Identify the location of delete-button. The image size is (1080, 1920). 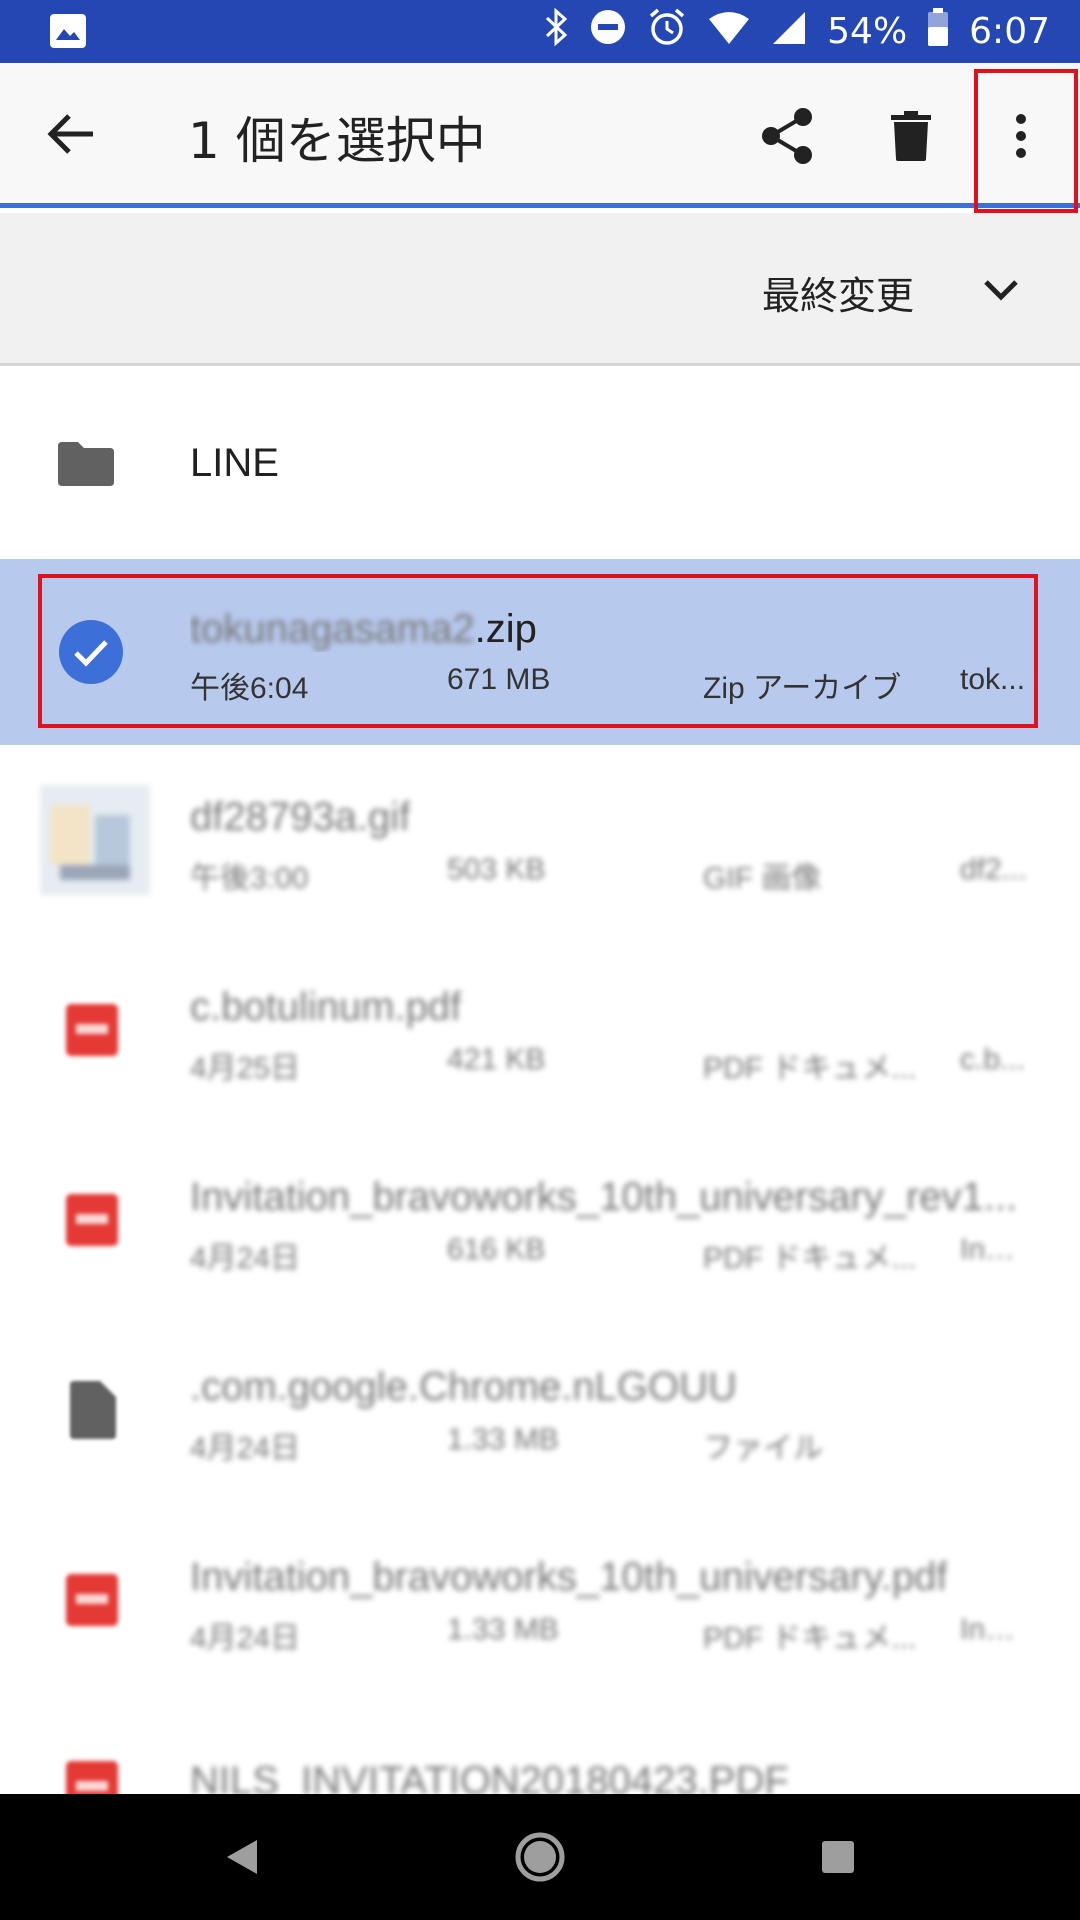
(911, 136).